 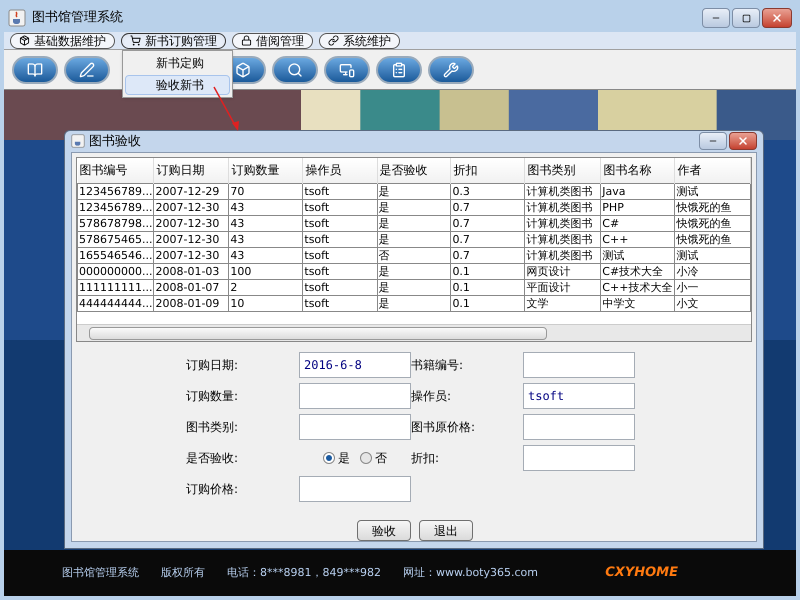 I want to click on pen-icon, so click(x=87, y=70).